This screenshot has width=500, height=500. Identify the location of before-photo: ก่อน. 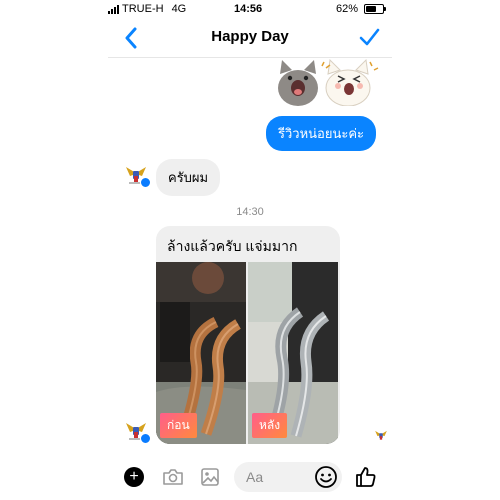
(201, 353).